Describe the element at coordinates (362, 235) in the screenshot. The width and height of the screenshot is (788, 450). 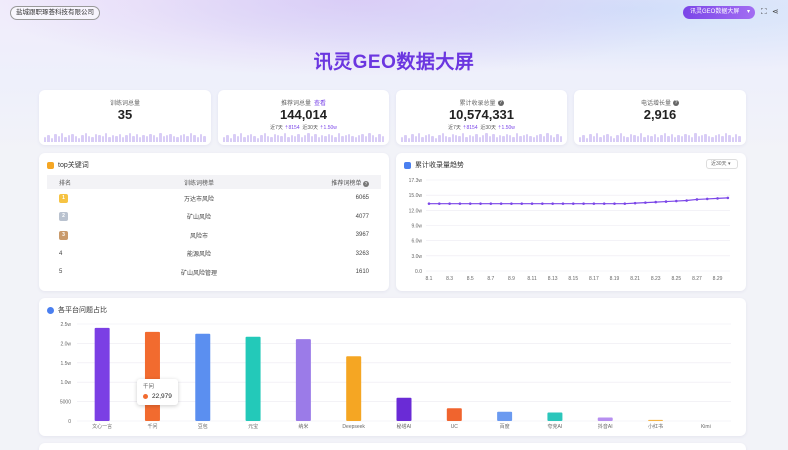
I see `keyword-count: 3967` at that location.